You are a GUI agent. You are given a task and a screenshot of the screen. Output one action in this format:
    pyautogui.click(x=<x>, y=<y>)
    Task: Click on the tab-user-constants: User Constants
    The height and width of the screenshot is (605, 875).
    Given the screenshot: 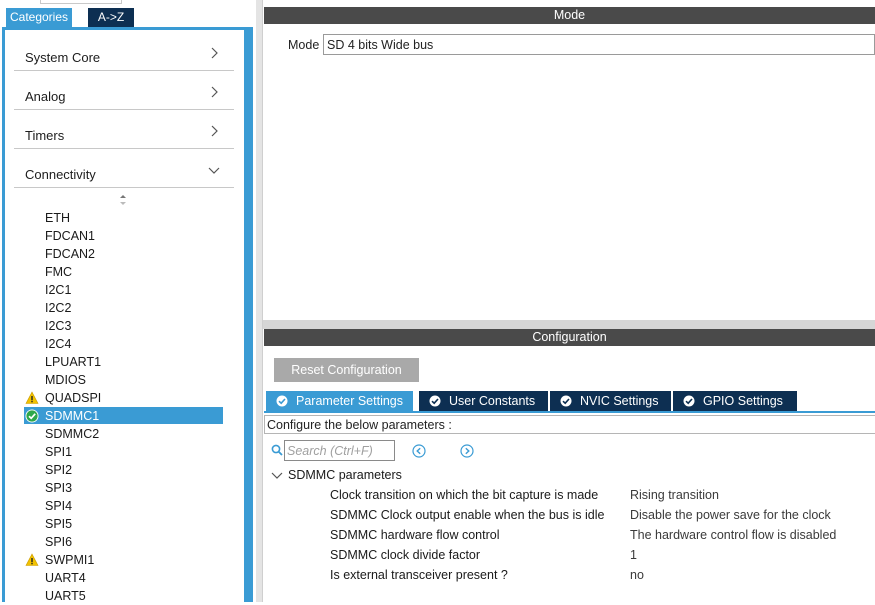 What is the action you would take?
    pyautogui.click(x=483, y=401)
    